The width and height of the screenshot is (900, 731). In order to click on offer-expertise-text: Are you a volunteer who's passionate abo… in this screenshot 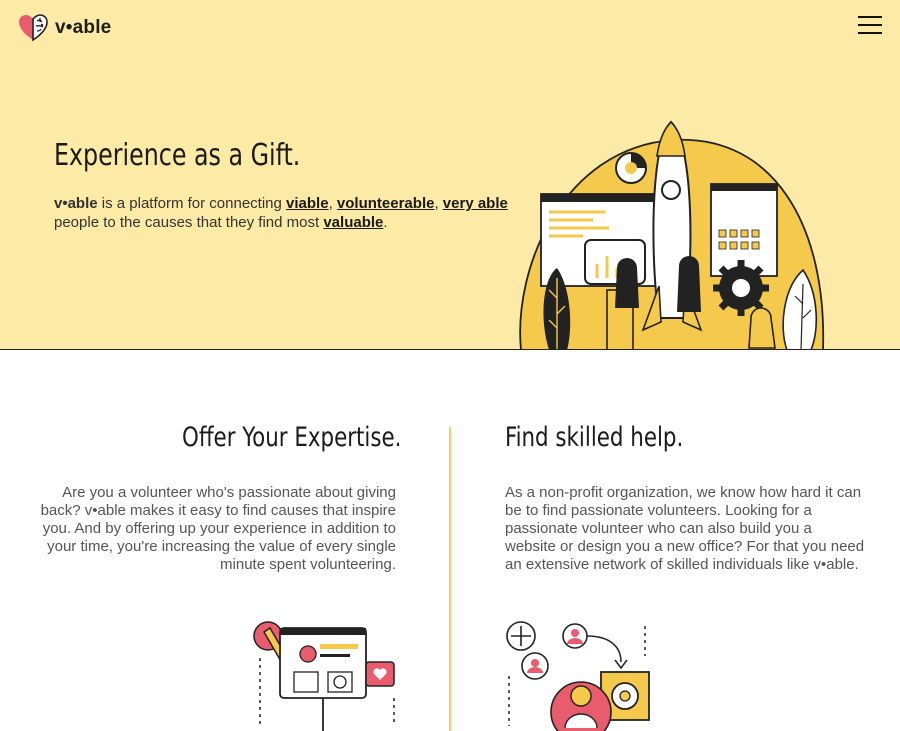, I will do `click(218, 528)`.